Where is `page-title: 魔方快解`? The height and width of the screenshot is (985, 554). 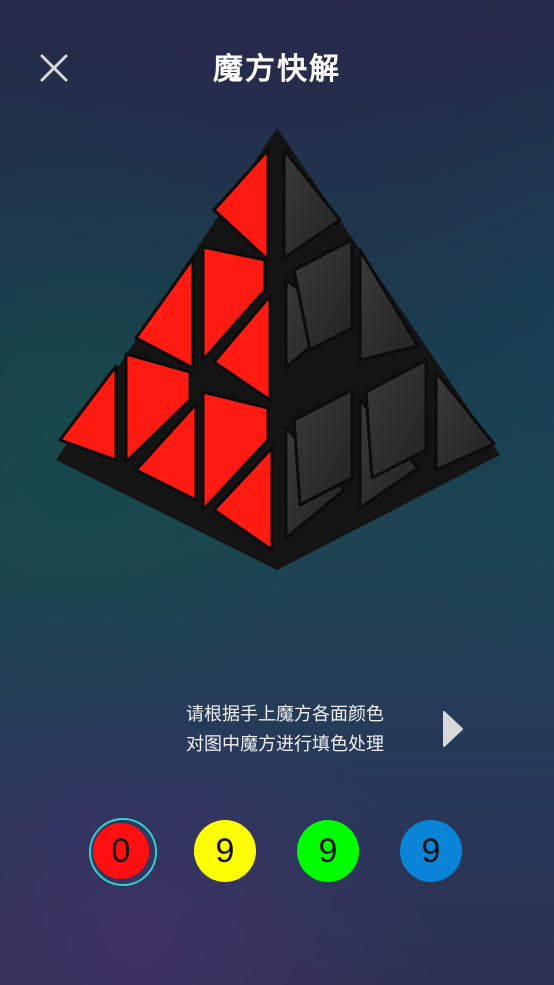 page-title: 魔方快解 is located at coordinates (277, 69).